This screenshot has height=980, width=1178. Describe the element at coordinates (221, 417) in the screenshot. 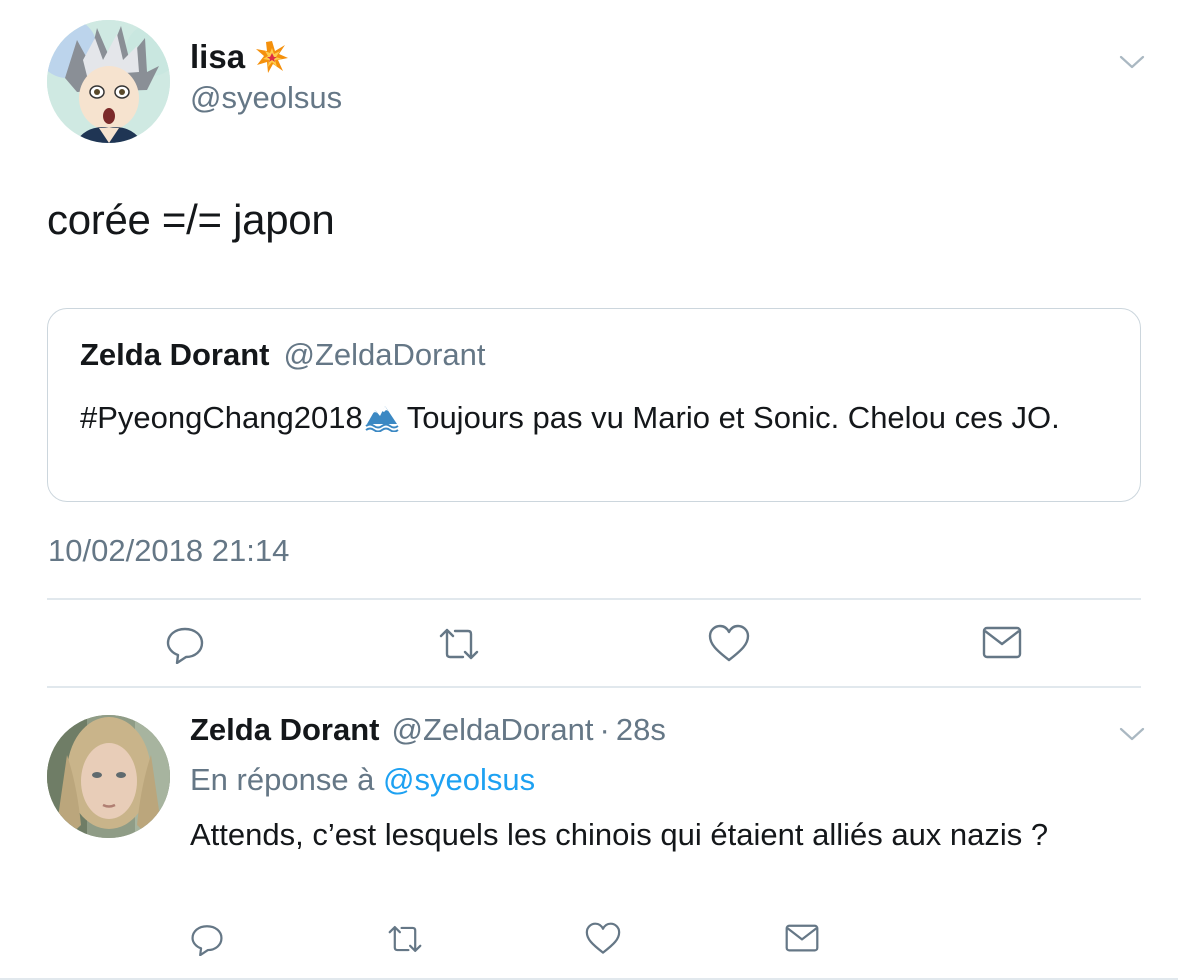

I see `quoted-hashtag: #PyeongChang2018` at that location.